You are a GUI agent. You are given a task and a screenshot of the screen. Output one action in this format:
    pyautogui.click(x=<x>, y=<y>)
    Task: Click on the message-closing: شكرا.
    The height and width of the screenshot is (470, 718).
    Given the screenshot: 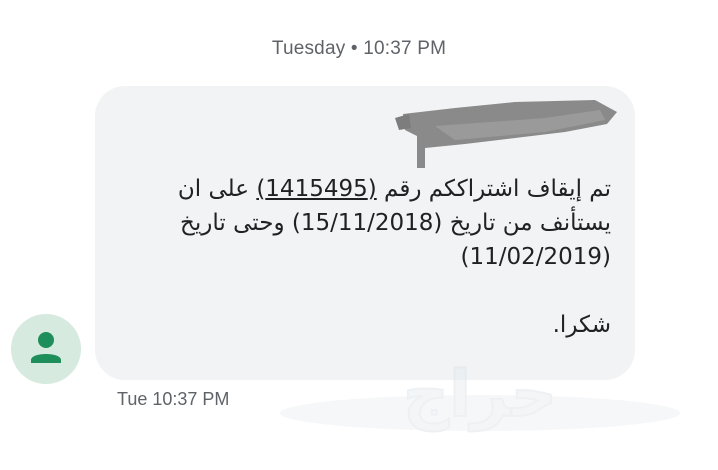 What is the action you would take?
    pyautogui.click(x=581, y=325)
    